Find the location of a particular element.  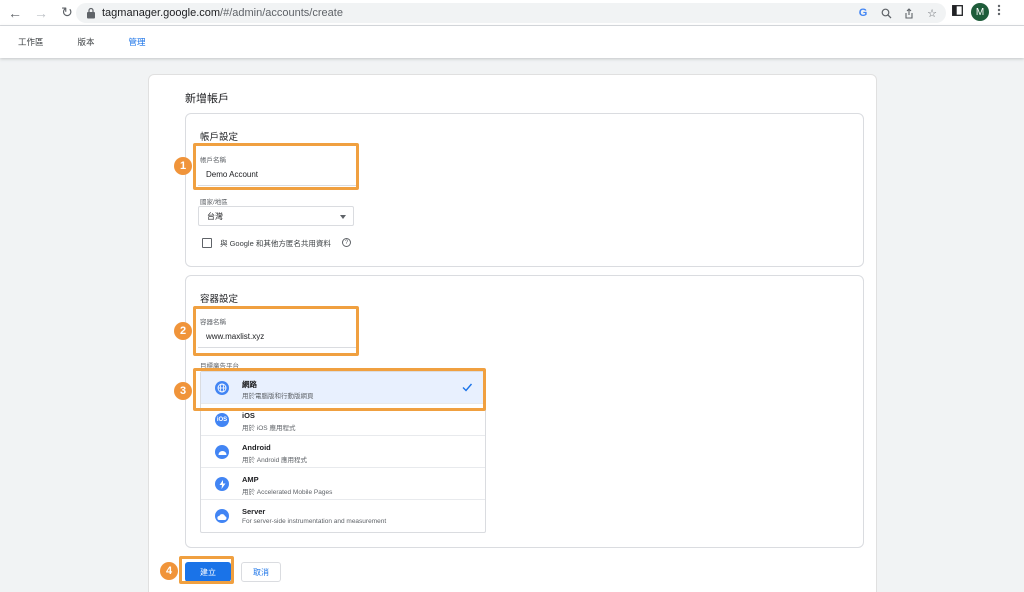

help-icon: ? is located at coordinates (346, 242).